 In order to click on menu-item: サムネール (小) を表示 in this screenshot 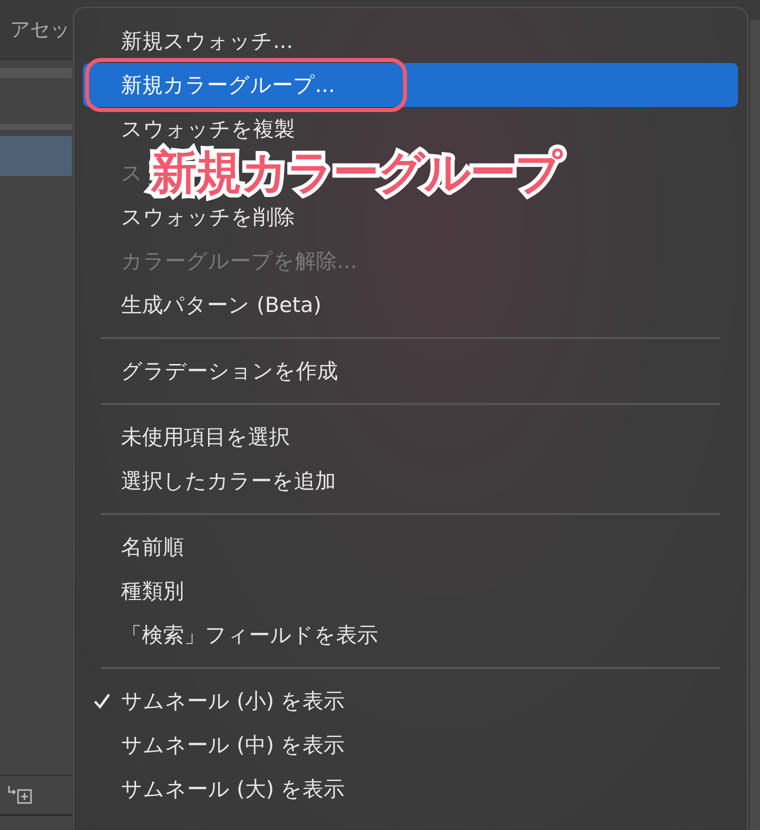, I will do `click(218, 701)`.